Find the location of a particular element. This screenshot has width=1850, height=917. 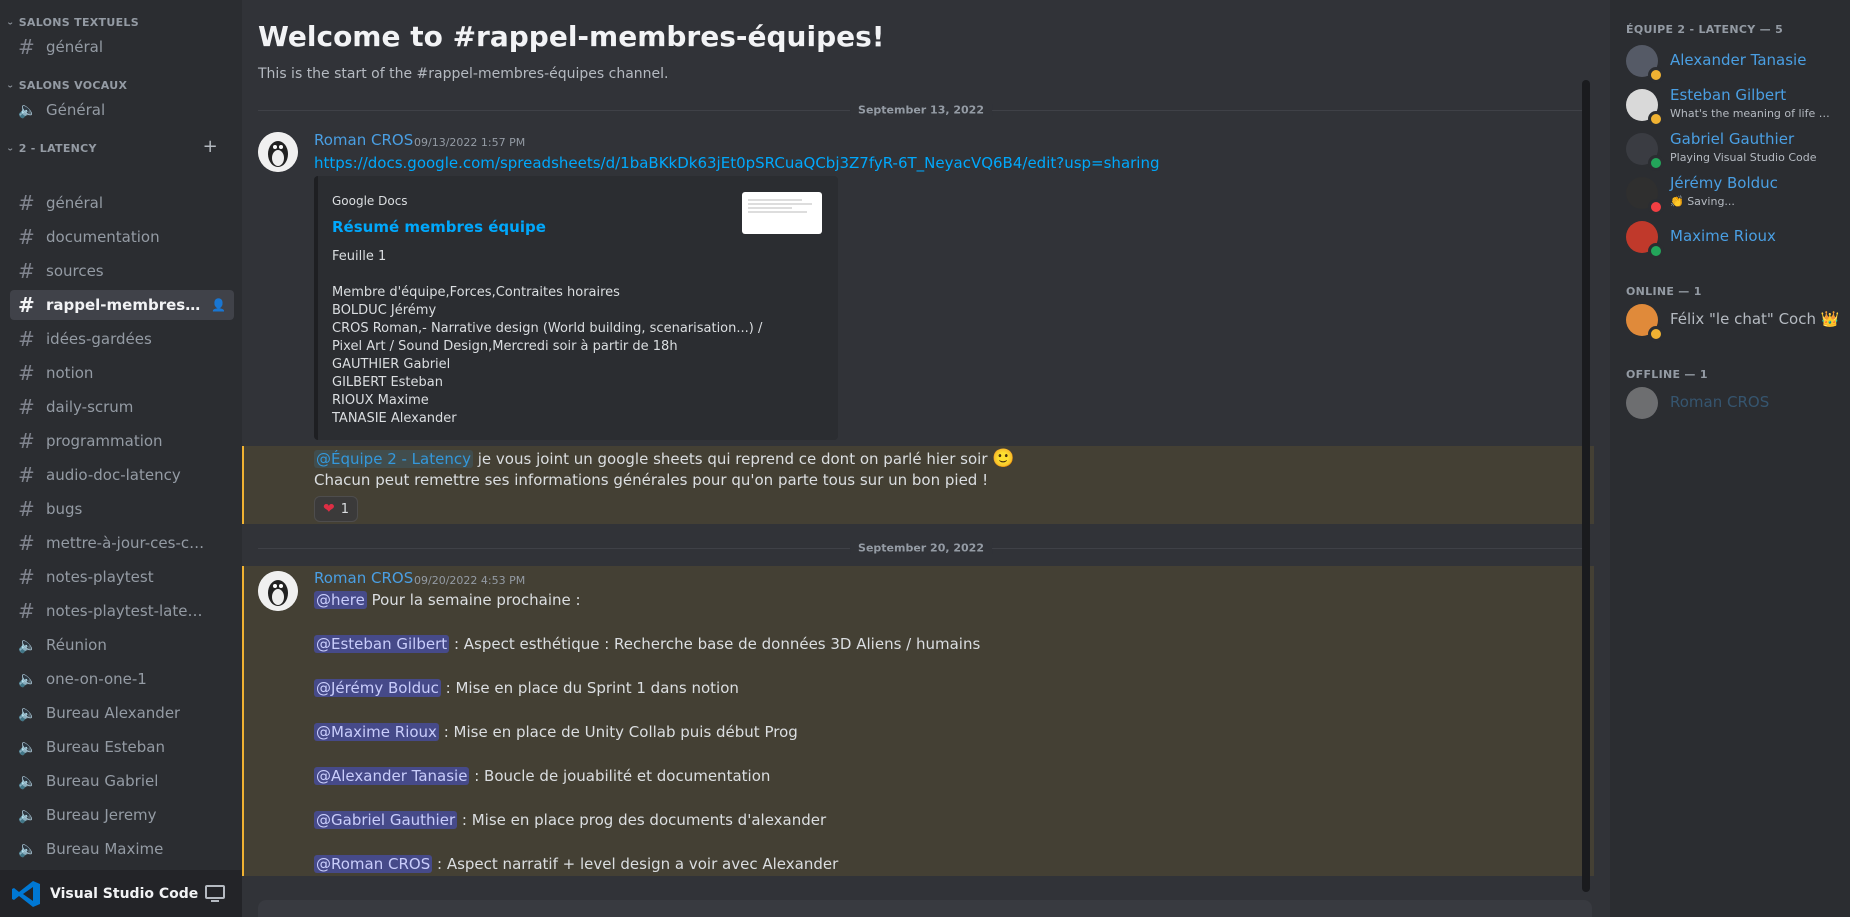

date-divider: September 13, 2022 is located at coordinates (921, 110).